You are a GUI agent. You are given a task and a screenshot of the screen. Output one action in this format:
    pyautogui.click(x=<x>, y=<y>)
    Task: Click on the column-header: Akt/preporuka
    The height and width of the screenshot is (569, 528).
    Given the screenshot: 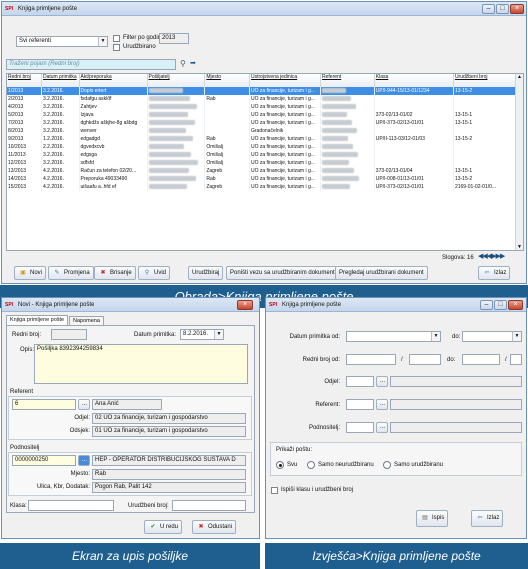 What is the action you would take?
    pyautogui.click(x=113, y=80)
    